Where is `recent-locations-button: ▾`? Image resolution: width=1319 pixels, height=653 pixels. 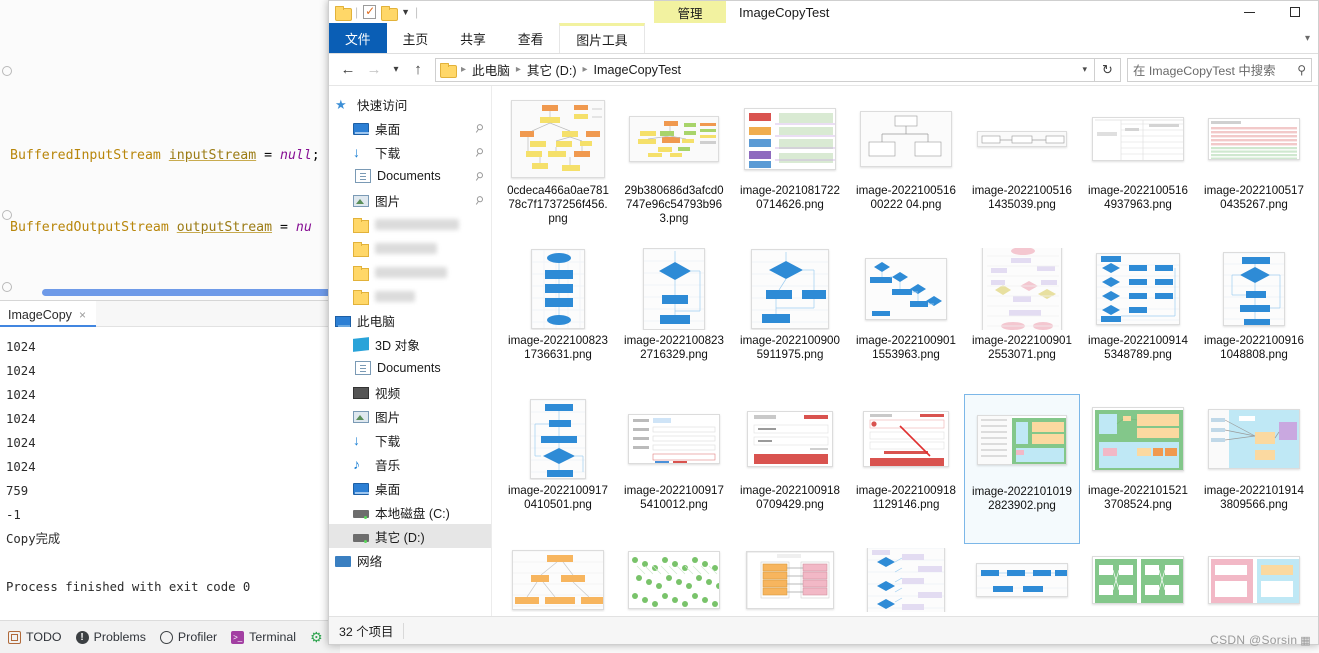 recent-locations-button: ▾ is located at coordinates (396, 70).